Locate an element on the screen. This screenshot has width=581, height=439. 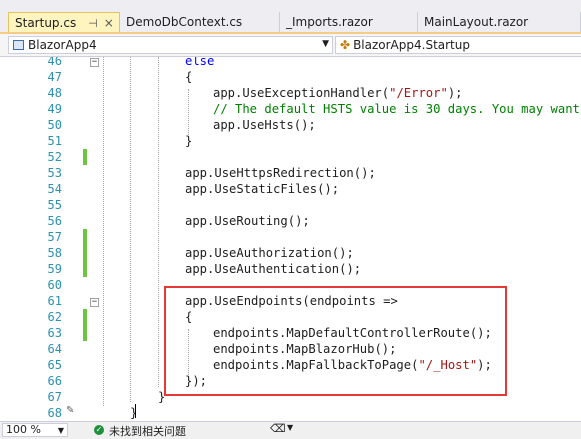
code-line: { is located at coordinates (189, 77).